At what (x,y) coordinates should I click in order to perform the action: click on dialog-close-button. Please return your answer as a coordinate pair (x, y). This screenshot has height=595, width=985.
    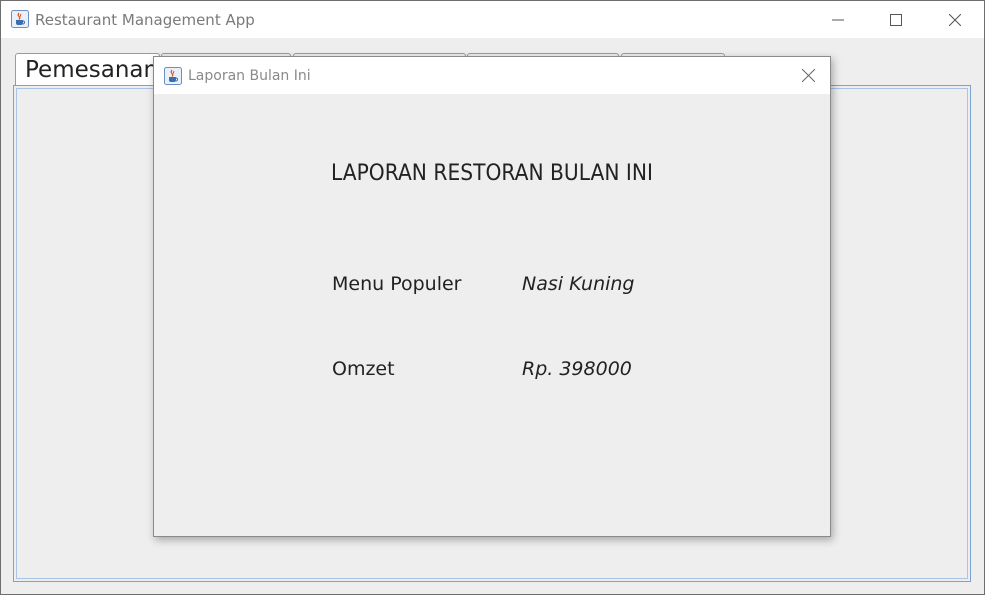
    Looking at the image, I should click on (808, 75).